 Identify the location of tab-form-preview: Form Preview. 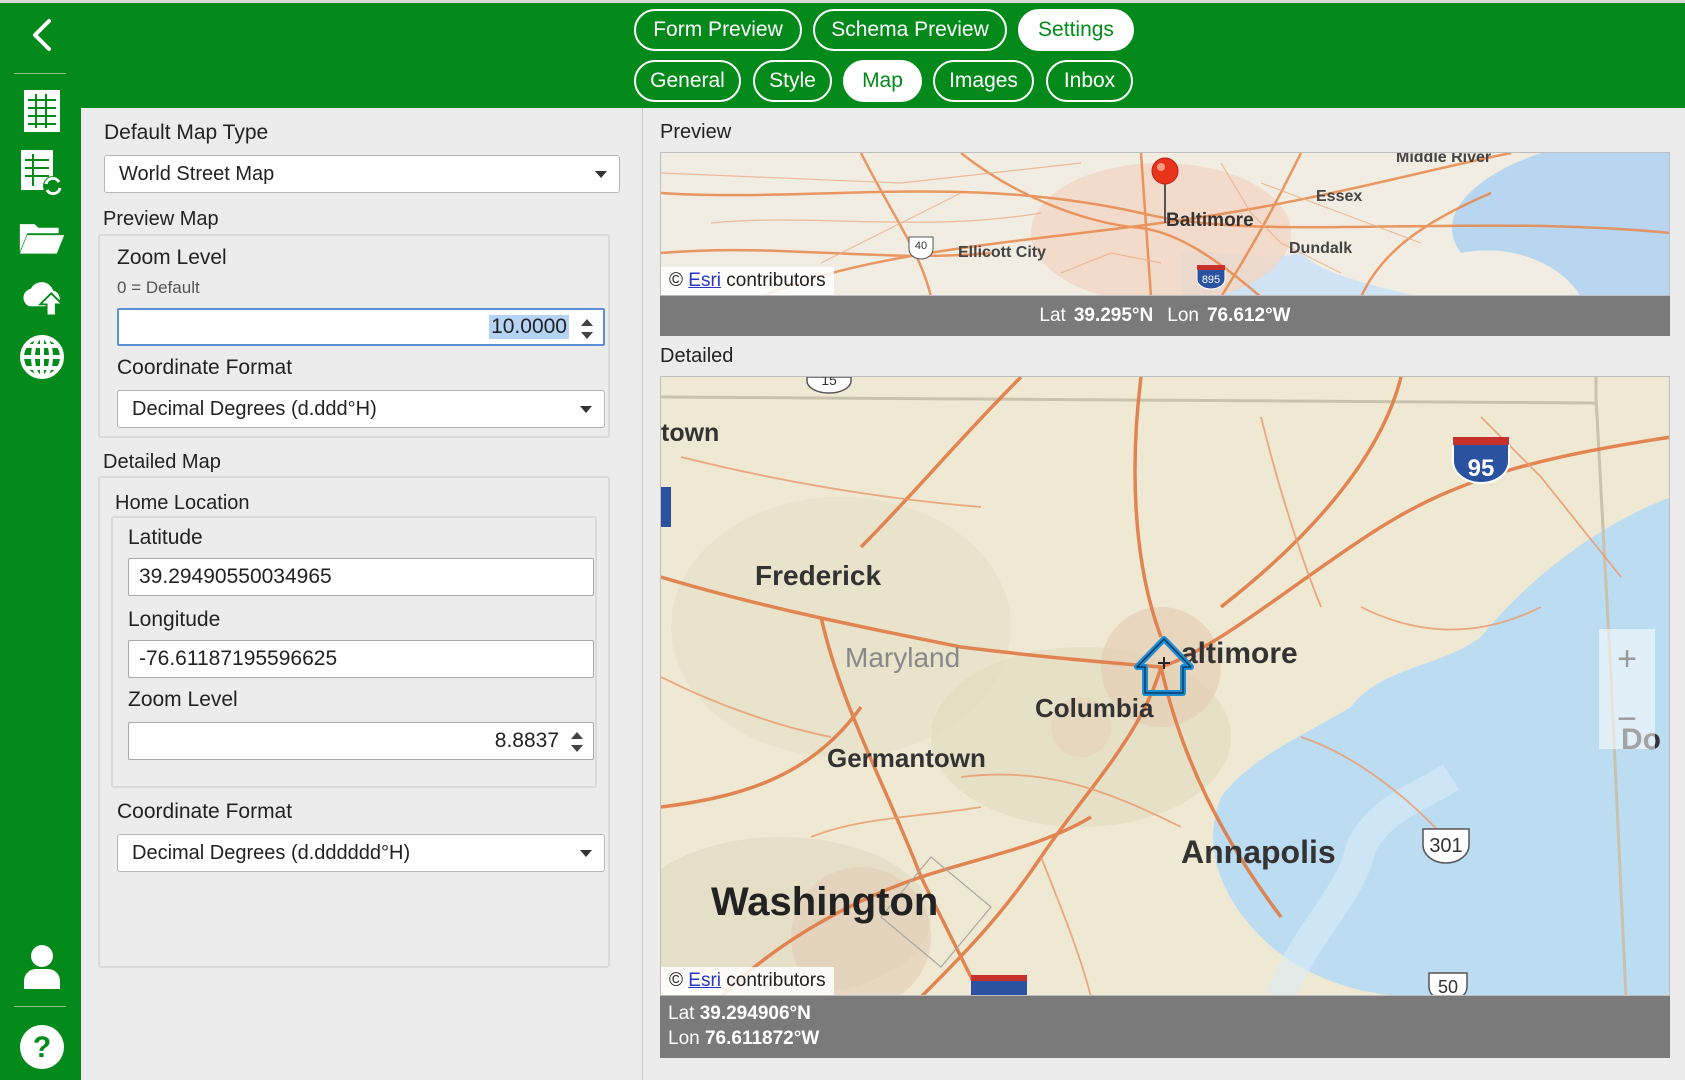
(718, 30).